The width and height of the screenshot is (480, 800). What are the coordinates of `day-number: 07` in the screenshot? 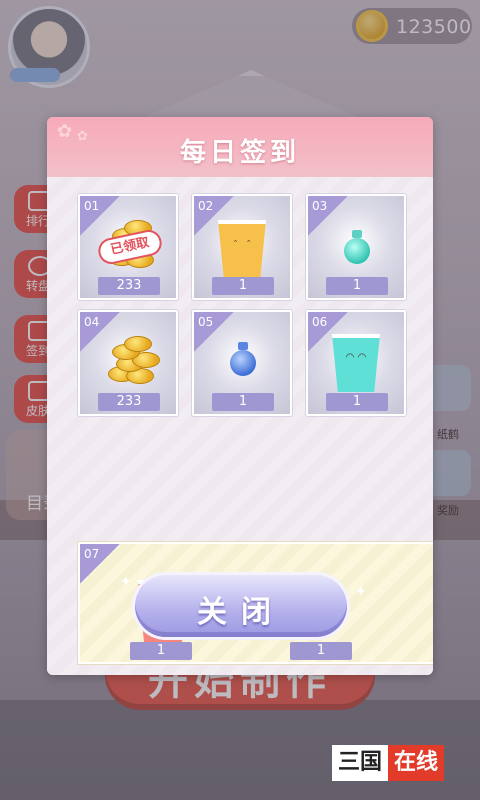 It's located at (100, 564).